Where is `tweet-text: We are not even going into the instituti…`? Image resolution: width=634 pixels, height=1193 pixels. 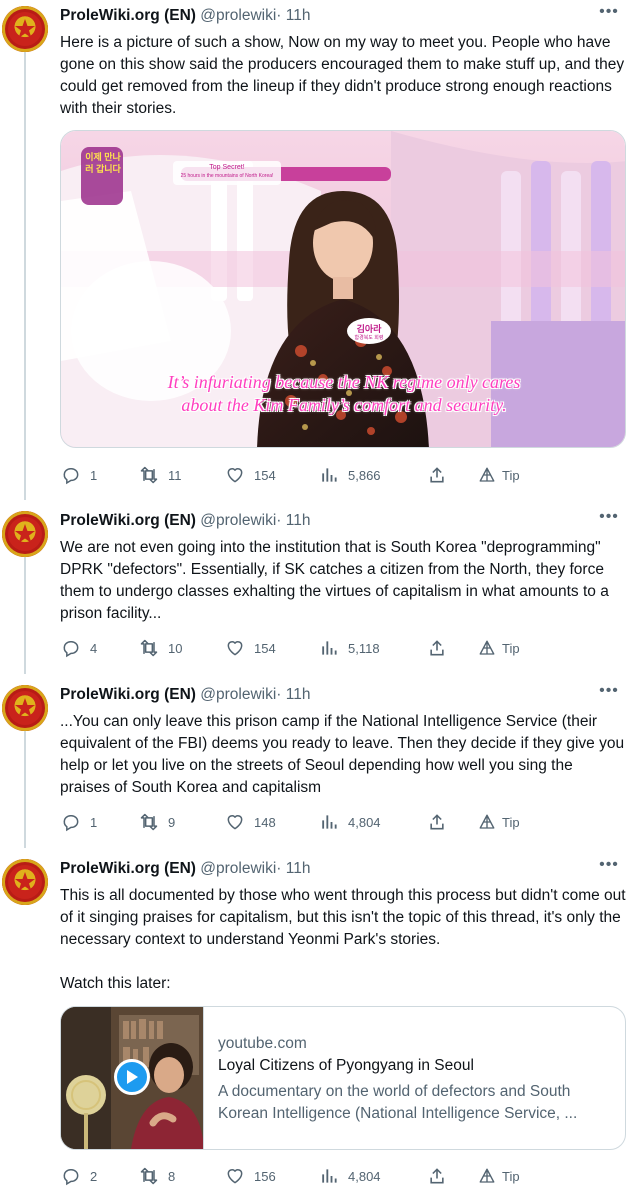
tweet-text: We are not even going into the instituti… is located at coordinates (337, 580).